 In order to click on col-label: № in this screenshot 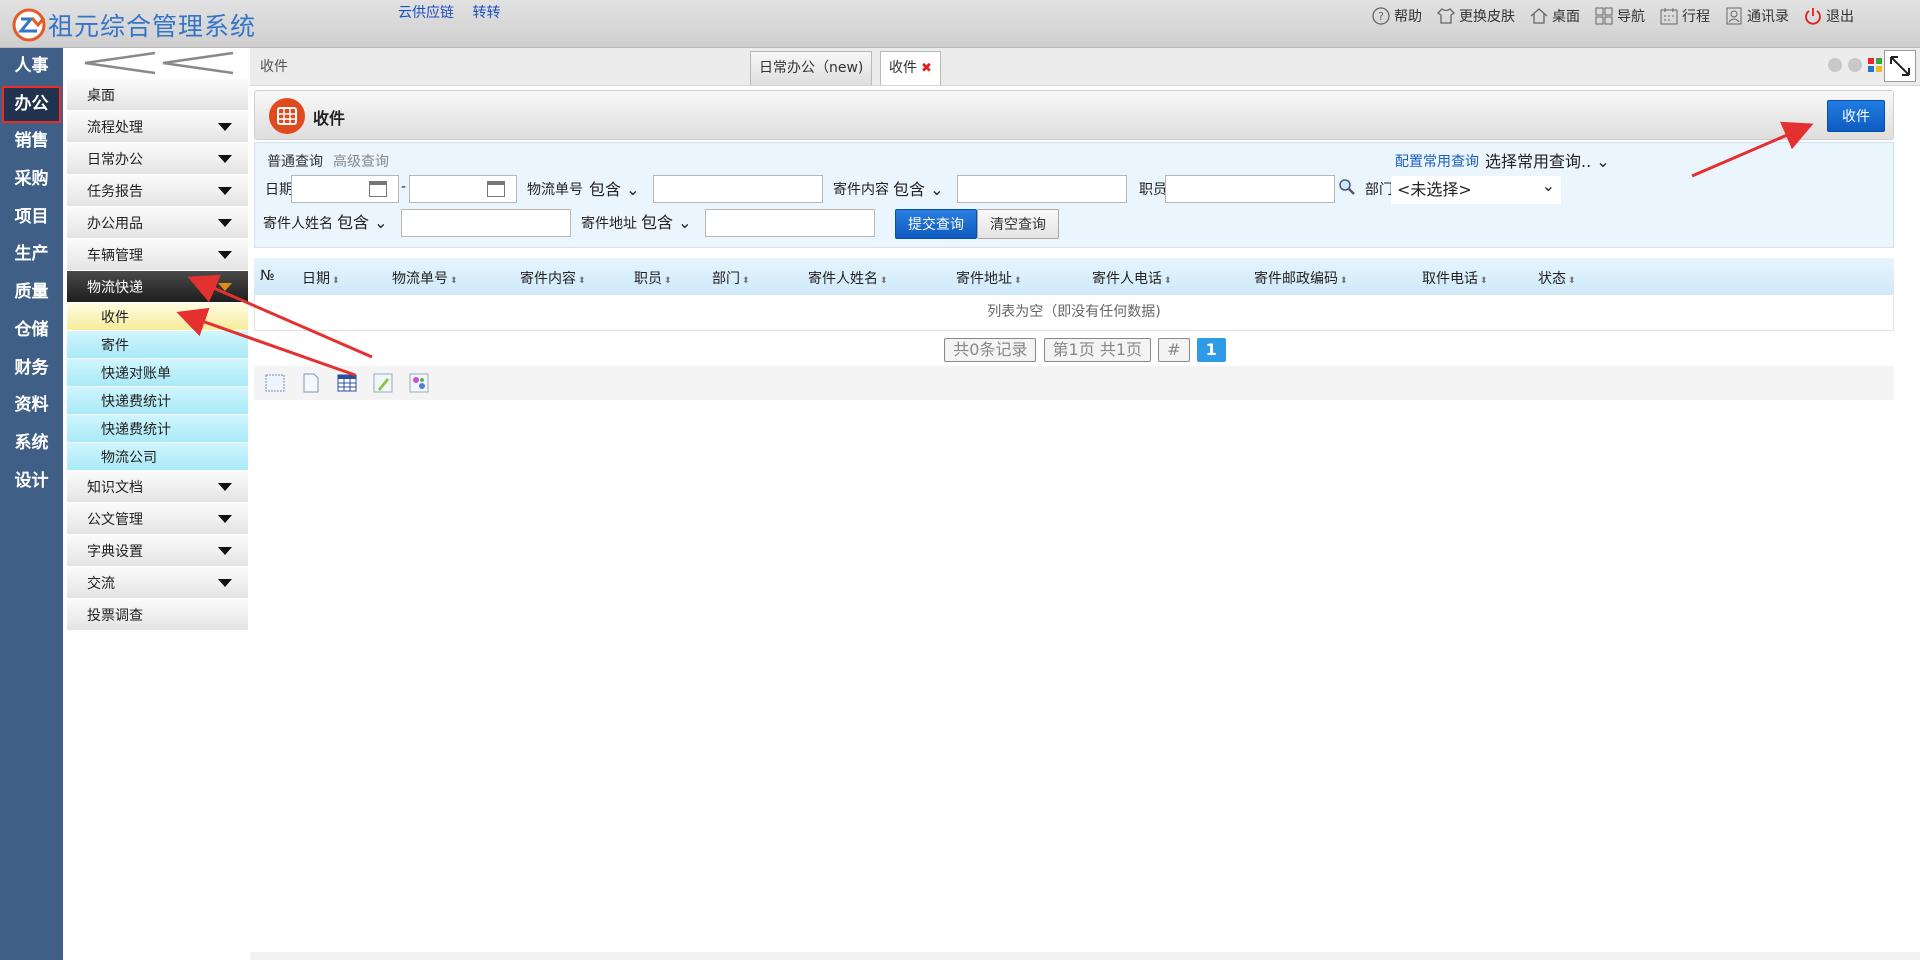, I will do `click(267, 276)`.